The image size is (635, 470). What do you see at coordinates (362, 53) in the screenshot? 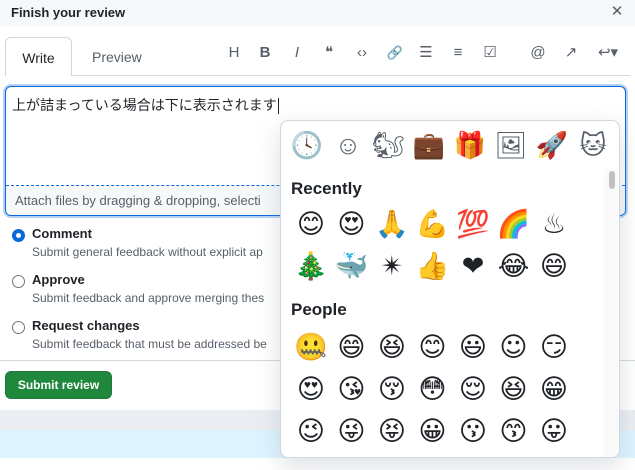
I see `code-icon: ‹›` at bounding box center [362, 53].